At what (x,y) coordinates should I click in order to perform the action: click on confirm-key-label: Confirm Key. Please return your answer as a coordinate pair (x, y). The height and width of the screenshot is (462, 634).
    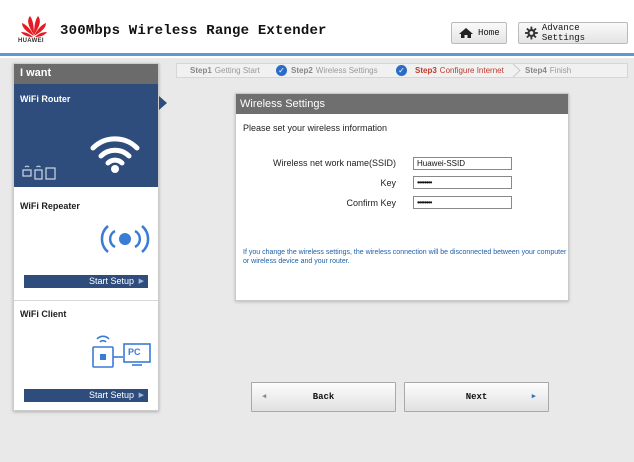
    Looking at the image, I should click on (371, 203).